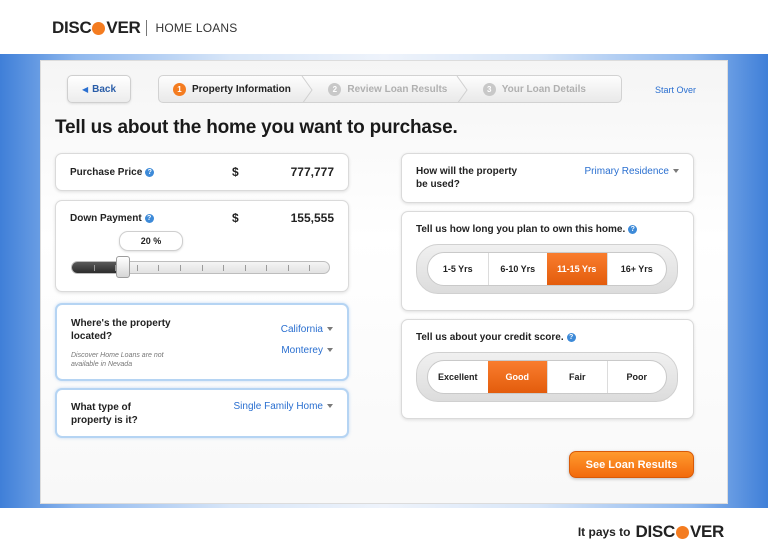 This screenshot has height=559, width=768. What do you see at coordinates (121, 323) in the screenshot?
I see `label-line: Where's the property` at bounding box center [121, 323].